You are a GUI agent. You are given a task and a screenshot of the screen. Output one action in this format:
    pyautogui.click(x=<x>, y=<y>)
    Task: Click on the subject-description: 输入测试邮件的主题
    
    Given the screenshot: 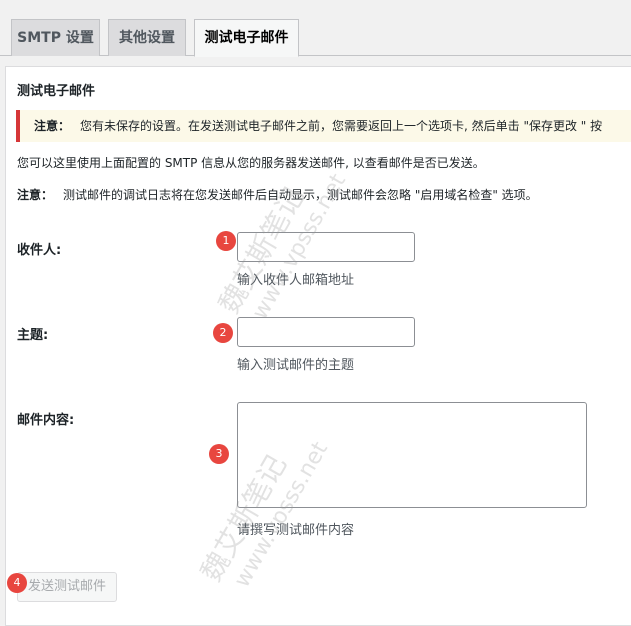 What is the action you would take?
    pyautogui.click(x=296, y=365)
    